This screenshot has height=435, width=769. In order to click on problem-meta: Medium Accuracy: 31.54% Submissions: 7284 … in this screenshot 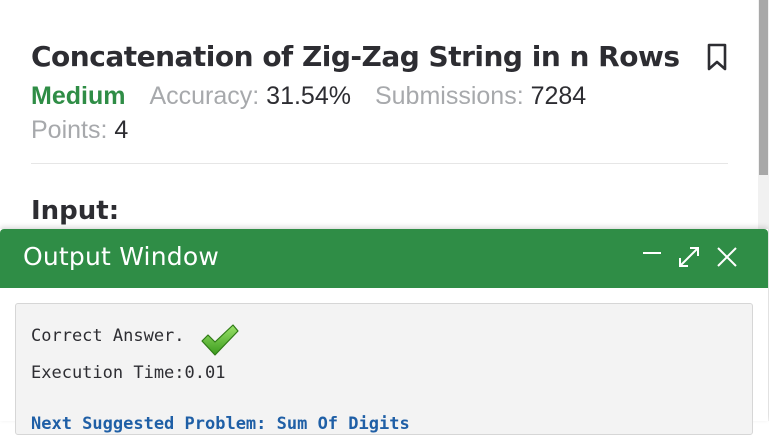, I will do `click(381, 113)`.